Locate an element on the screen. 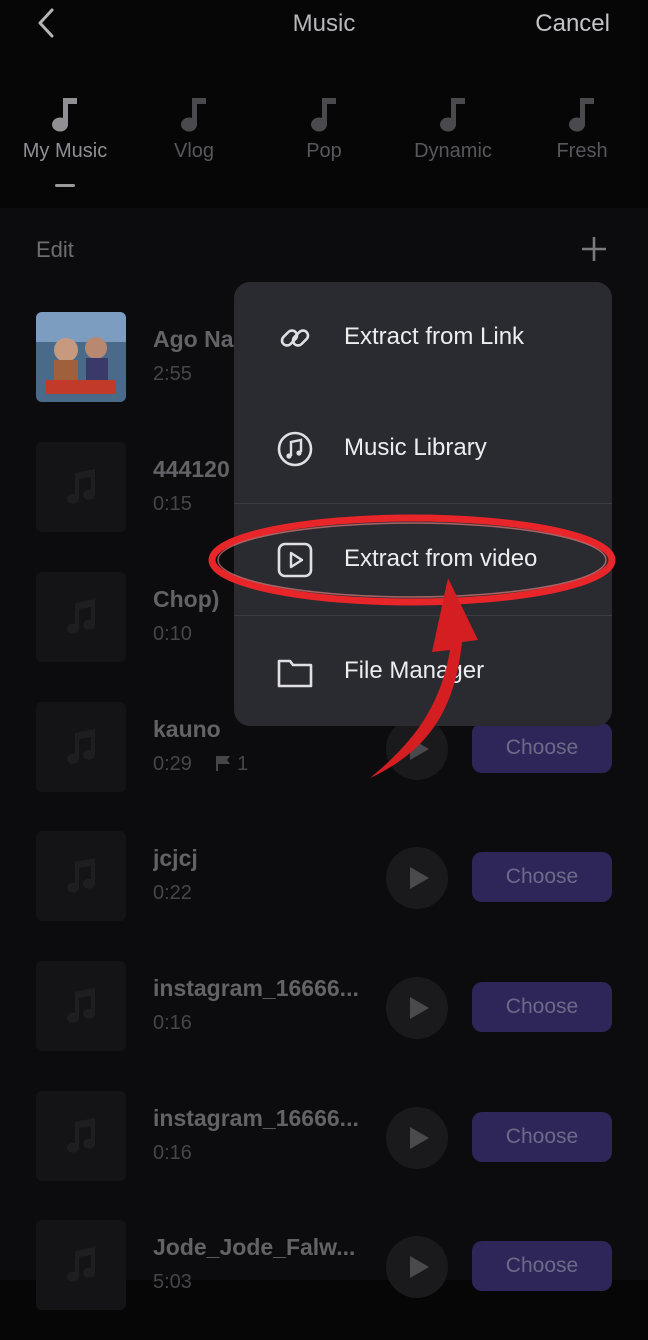  menu-item-music-library: Music Library is located at coordinates (423, 448).